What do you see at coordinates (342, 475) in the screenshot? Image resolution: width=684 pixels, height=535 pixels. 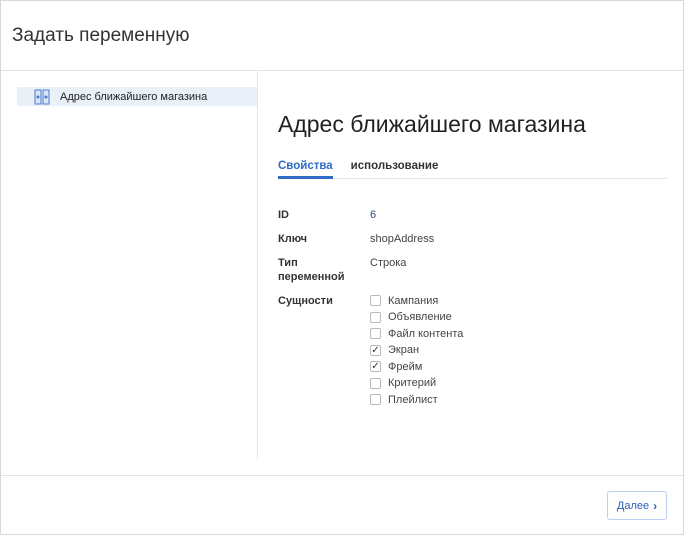 I see `dialog-footer` at bounding box center [342, 475].